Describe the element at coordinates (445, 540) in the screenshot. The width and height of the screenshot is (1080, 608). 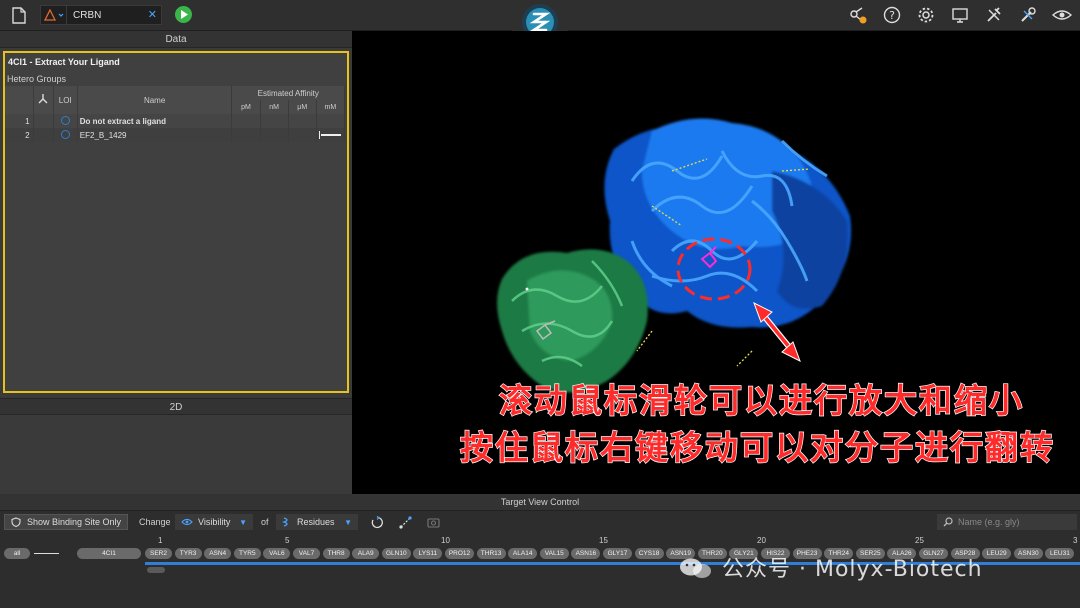
I see `ruler-tick: 10` at that location.